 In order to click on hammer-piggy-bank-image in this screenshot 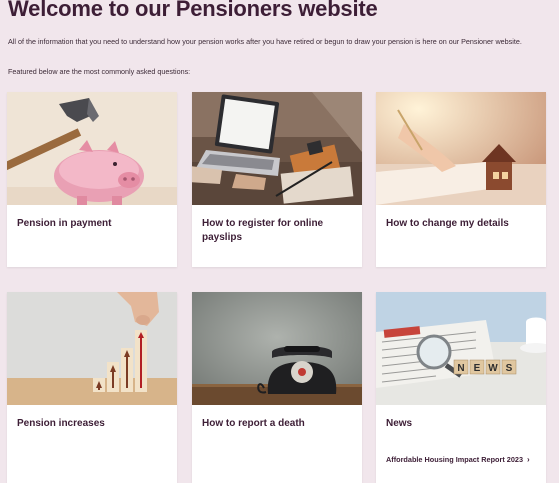, I will do `click(92, 148)`.